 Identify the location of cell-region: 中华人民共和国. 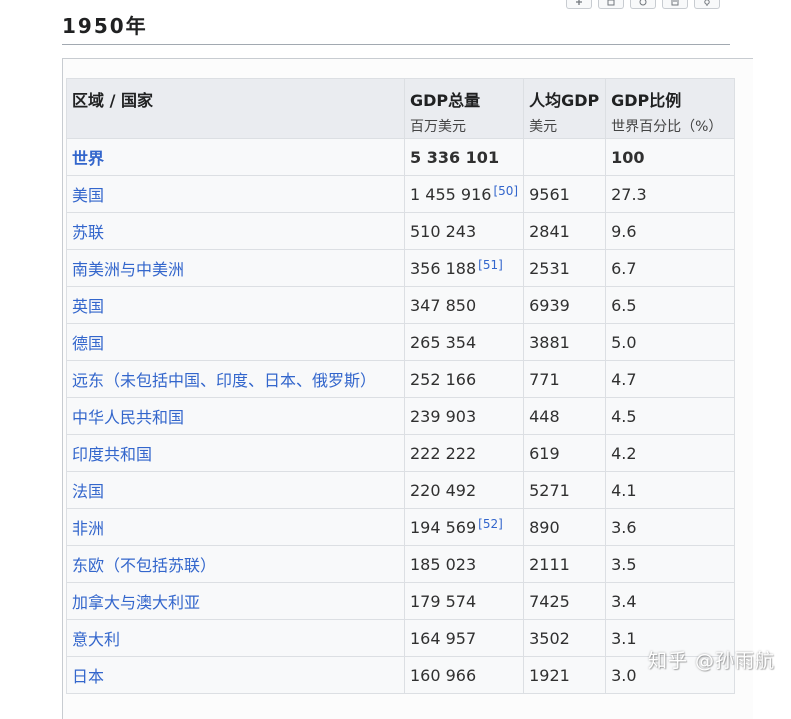
(235, 416).